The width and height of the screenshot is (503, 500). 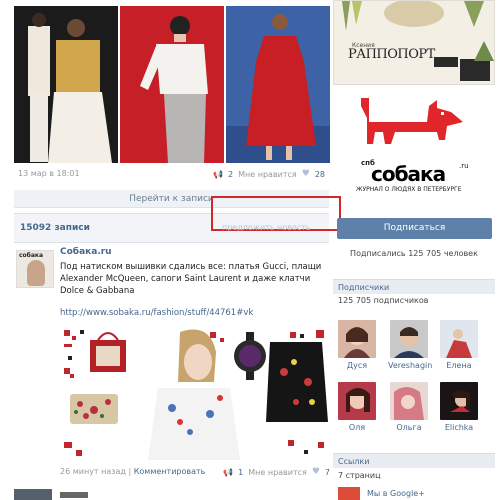 I want to click on top-post-stats: 📢 2 Мне нравится ♥ 28, so click(x=269, y=174).